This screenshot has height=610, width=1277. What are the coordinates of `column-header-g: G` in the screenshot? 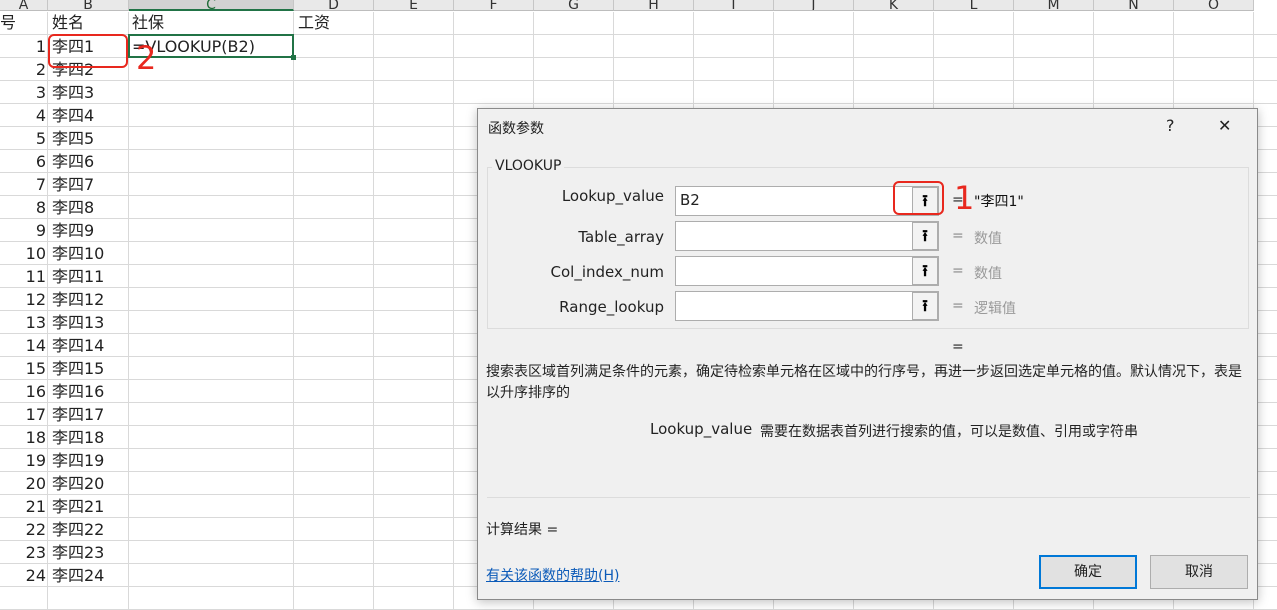 It's located at (574, 5).